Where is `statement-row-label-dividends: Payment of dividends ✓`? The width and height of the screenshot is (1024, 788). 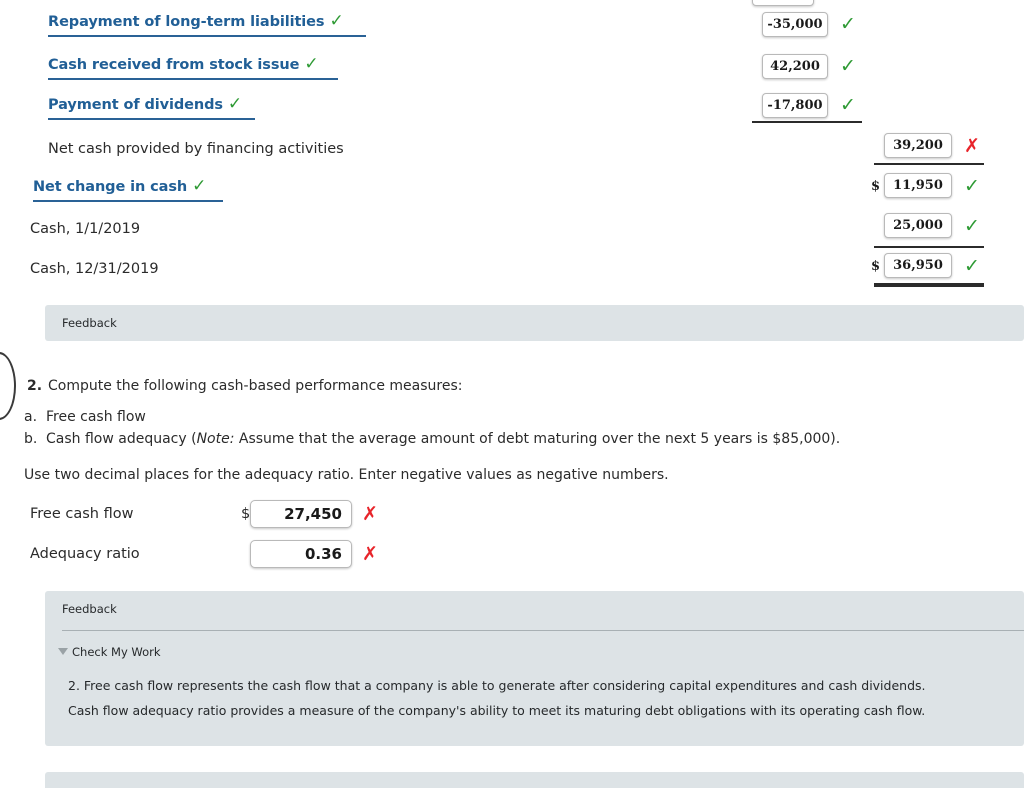
statement-row-label-dividends: Payment of dividends ✓ is located at coordinates (151, 107).